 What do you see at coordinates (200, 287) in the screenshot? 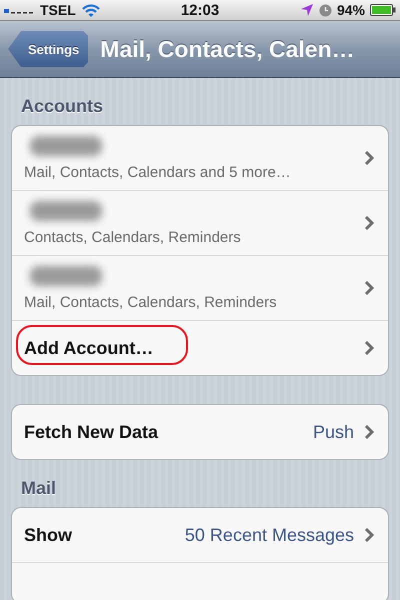
I see `account-row: Mail, Contacts, Calendars, Reminders` at bounding box center [200, 287].